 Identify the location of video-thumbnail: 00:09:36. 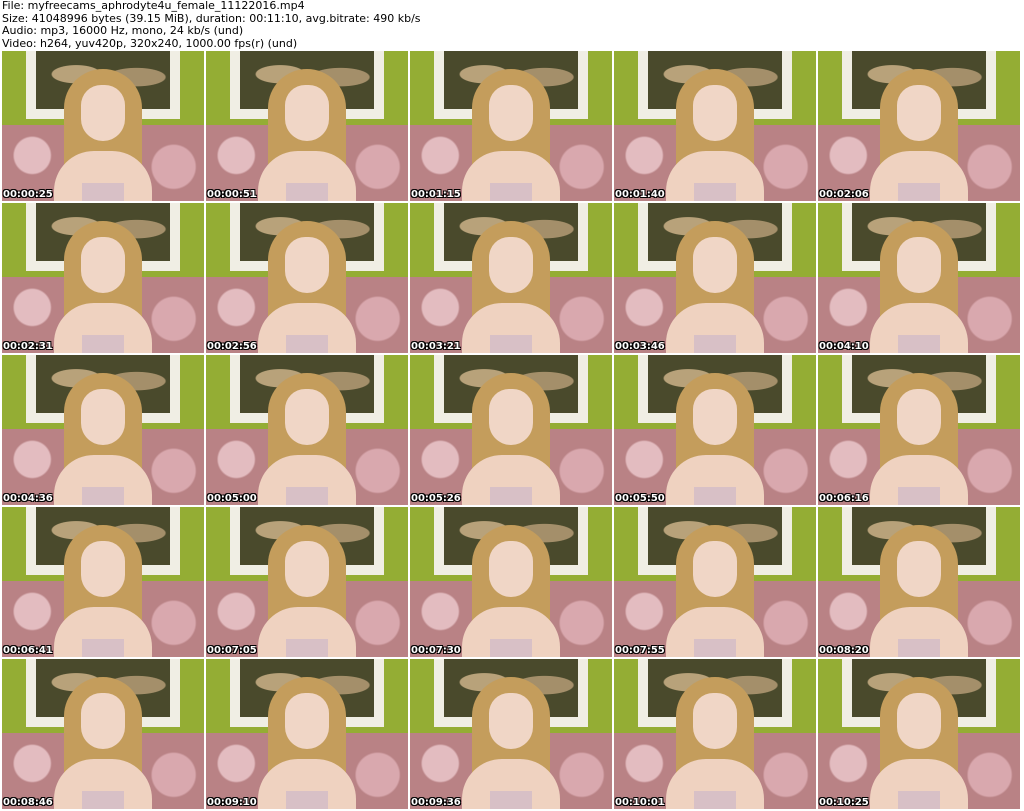
(511, 734).